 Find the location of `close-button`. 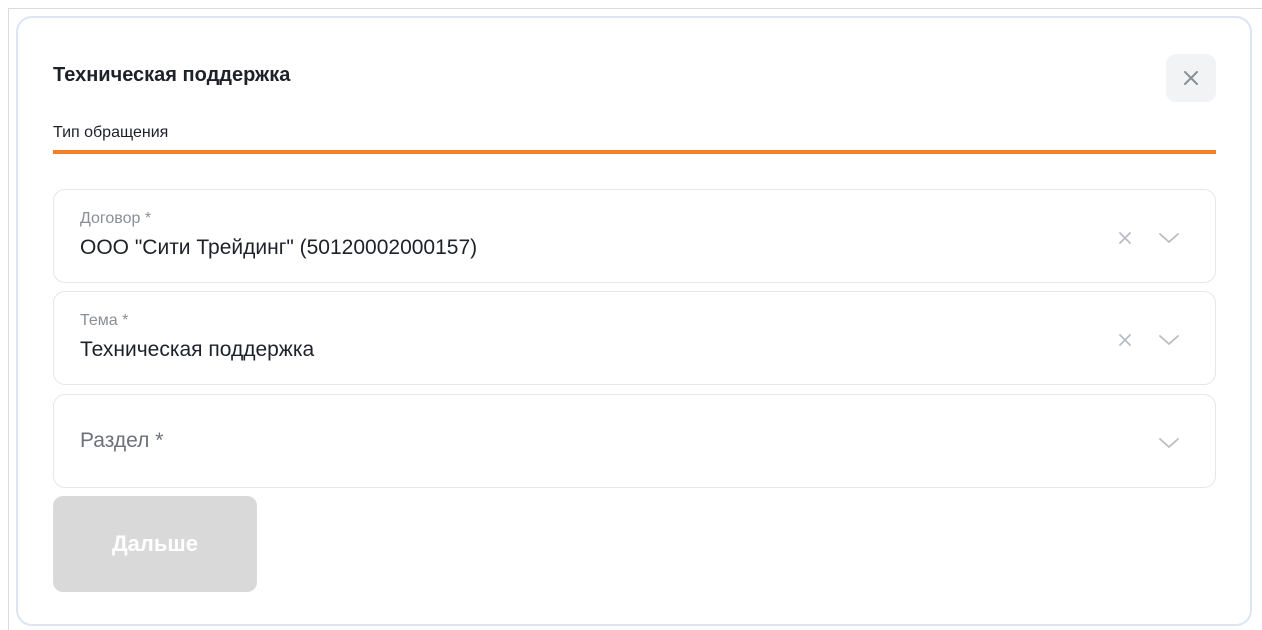

close-button is located at coordinates (1191, 78).